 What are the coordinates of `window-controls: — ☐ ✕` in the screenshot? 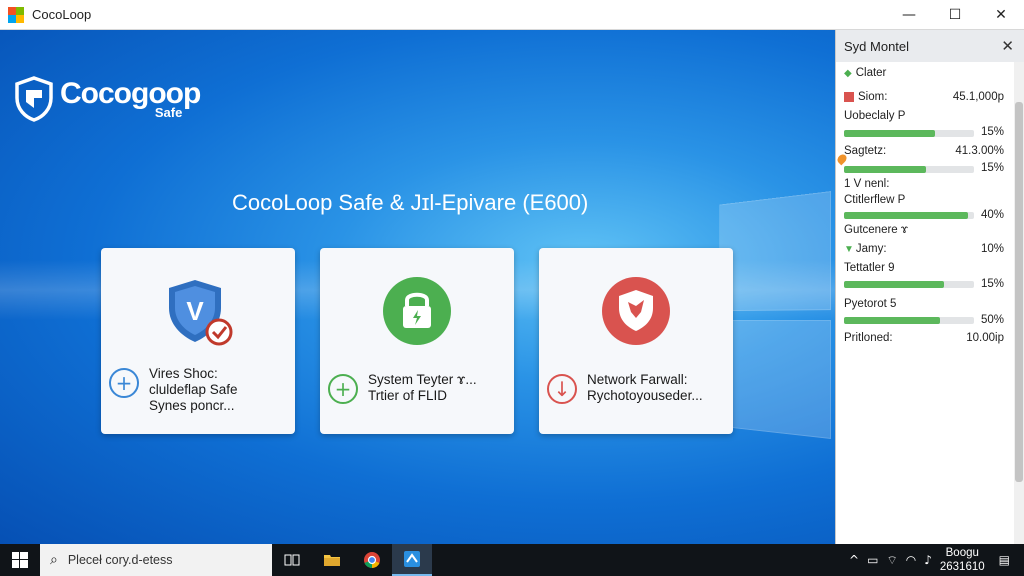 It's located at (955, 15).